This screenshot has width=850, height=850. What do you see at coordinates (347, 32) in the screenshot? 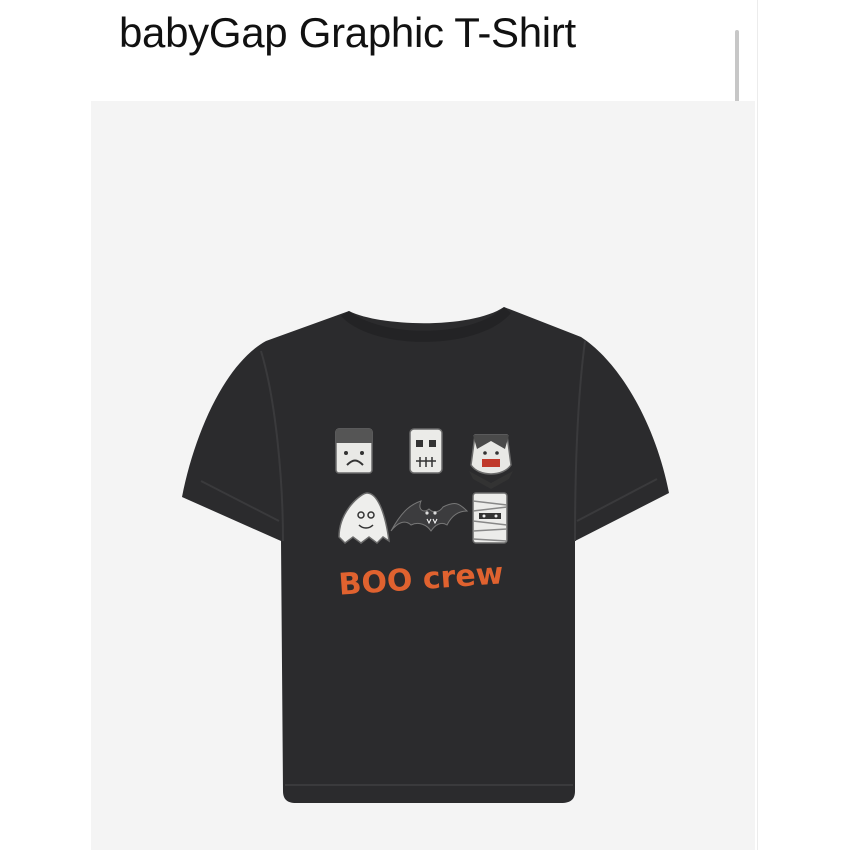
I see `product-title: babyGap Graphic T-Shirt` at bounding box center [347, 32].